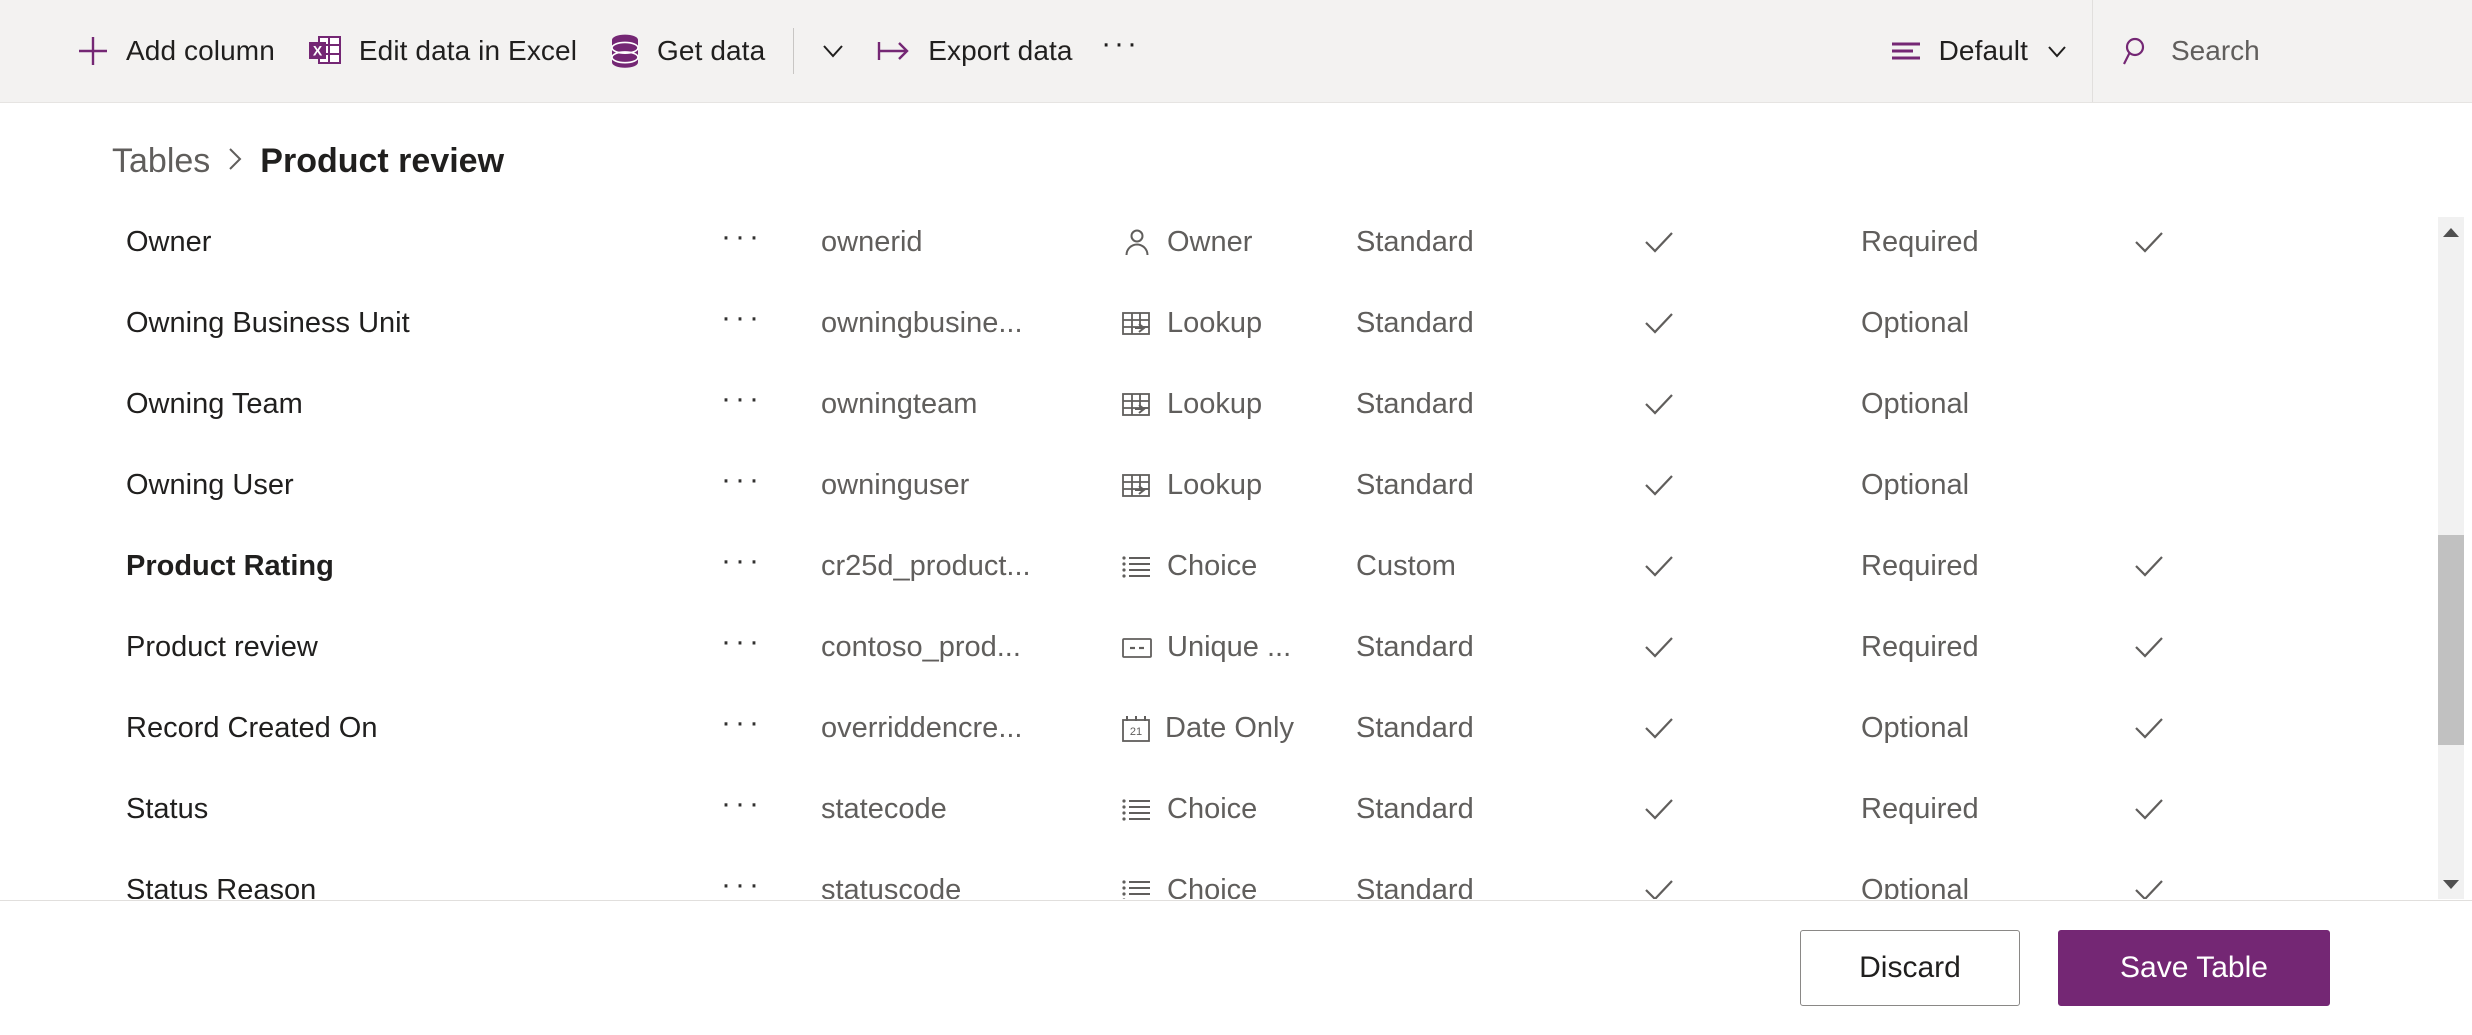  I want to click on export-data-button: Export data, so click(974, 51).